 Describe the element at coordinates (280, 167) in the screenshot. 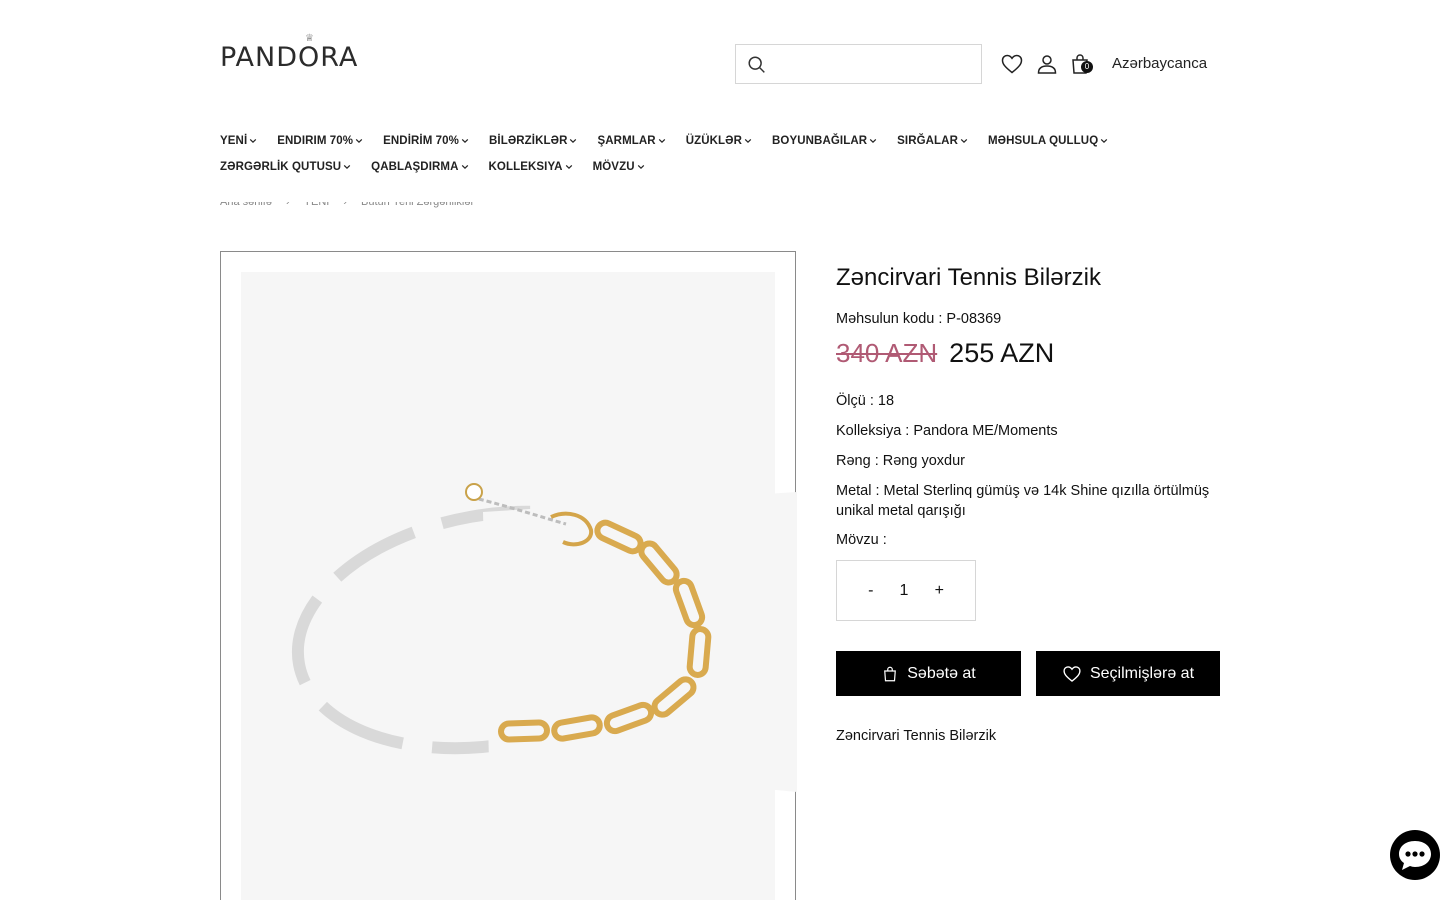

I see `nav-item-label: ZƏRGƏRLİK QUTUSU` at that location.